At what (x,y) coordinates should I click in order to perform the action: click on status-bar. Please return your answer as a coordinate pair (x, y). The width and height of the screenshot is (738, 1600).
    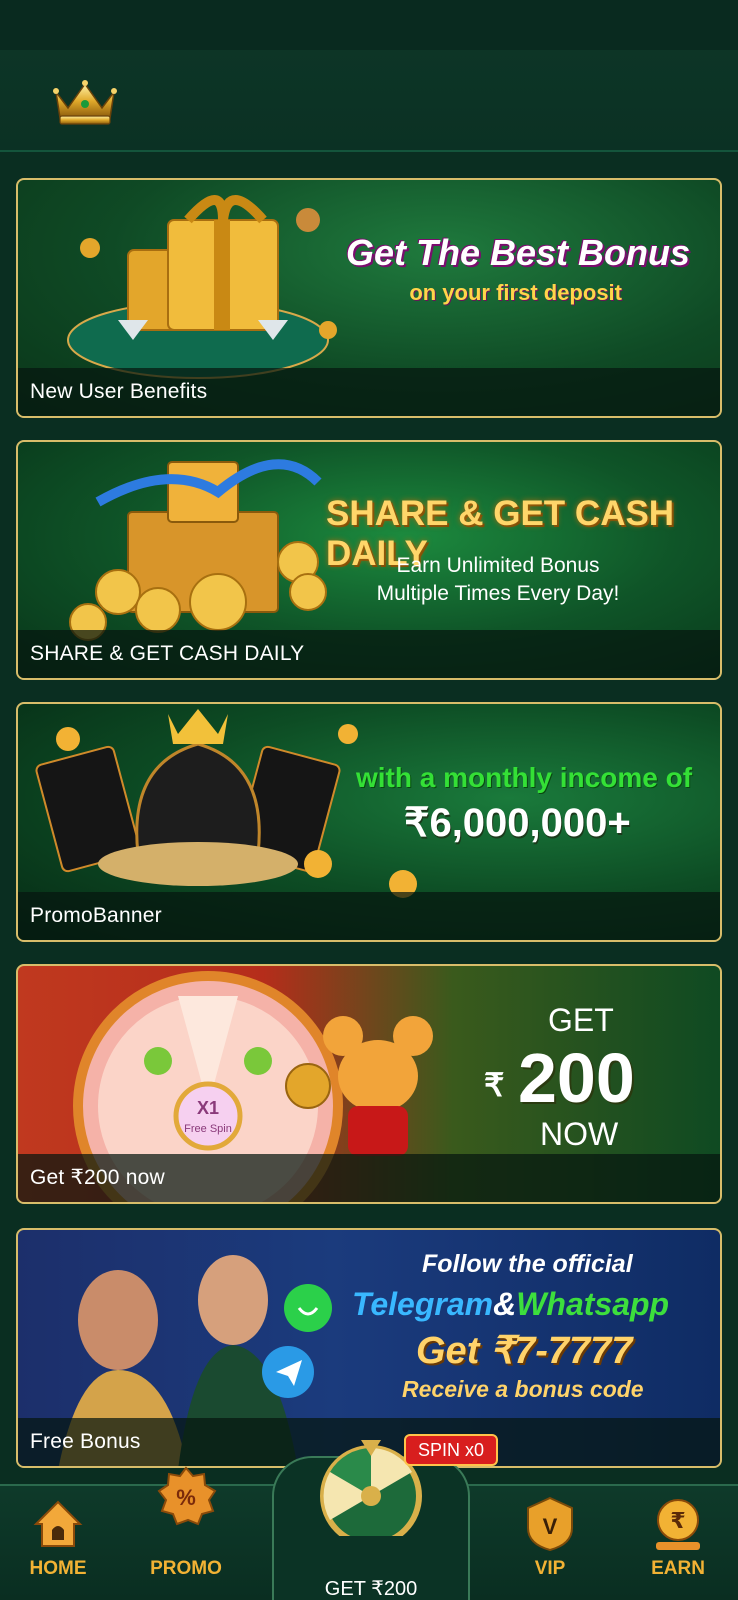
    Looking at the image, I should click on (369, 25).